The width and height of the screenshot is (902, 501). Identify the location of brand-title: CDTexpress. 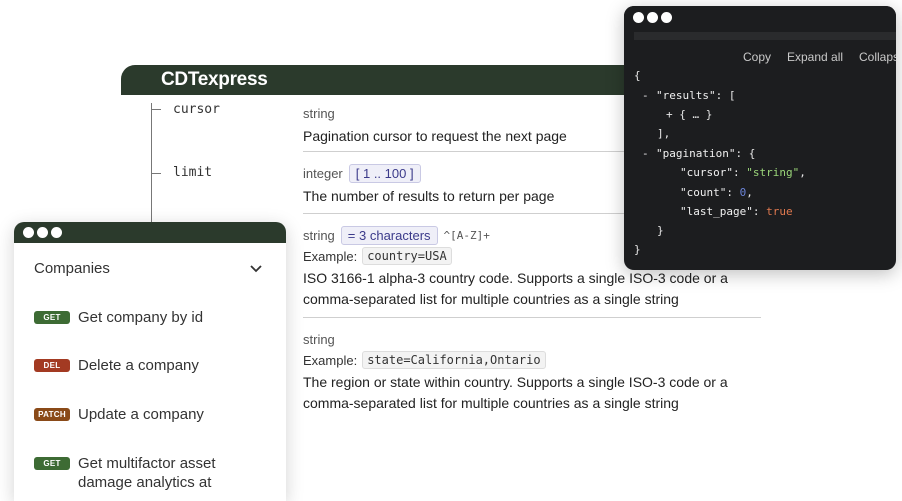
(214, 79).